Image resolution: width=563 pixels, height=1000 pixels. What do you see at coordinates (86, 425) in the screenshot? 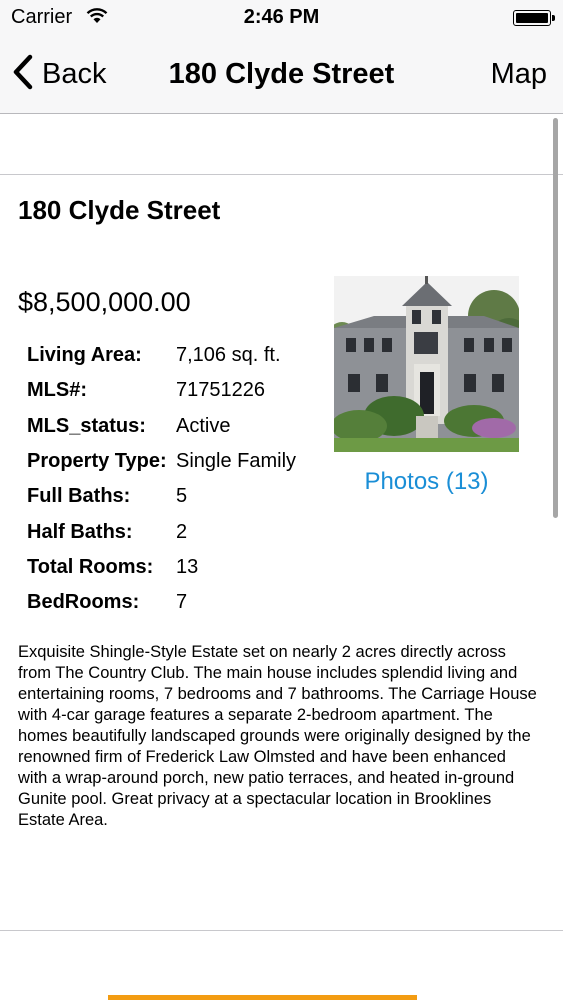
I see `detail-label: MLS_status:` at bounding box center [86, 425].